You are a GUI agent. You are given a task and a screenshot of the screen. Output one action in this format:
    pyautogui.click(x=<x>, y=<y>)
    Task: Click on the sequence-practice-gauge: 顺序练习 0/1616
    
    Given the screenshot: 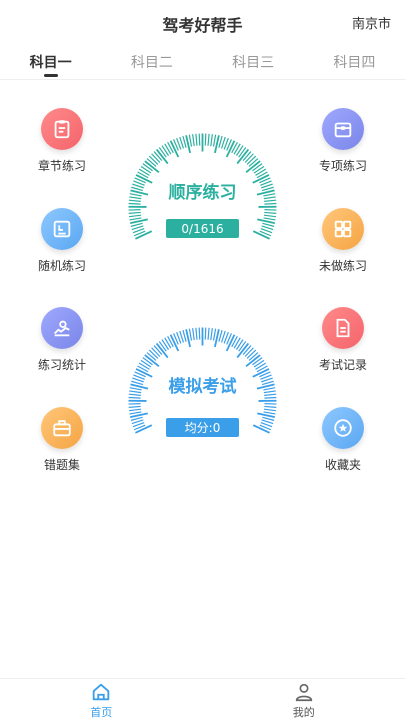 What is the action you would take?
    pyautogui.click(x=202, y=187)
    